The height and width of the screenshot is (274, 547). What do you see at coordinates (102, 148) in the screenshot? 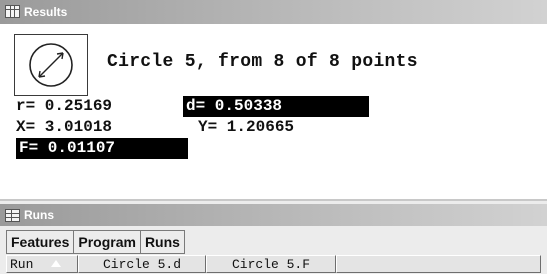
I see `form-error-value: F= 0.01107` at bounding box center [102, 148].